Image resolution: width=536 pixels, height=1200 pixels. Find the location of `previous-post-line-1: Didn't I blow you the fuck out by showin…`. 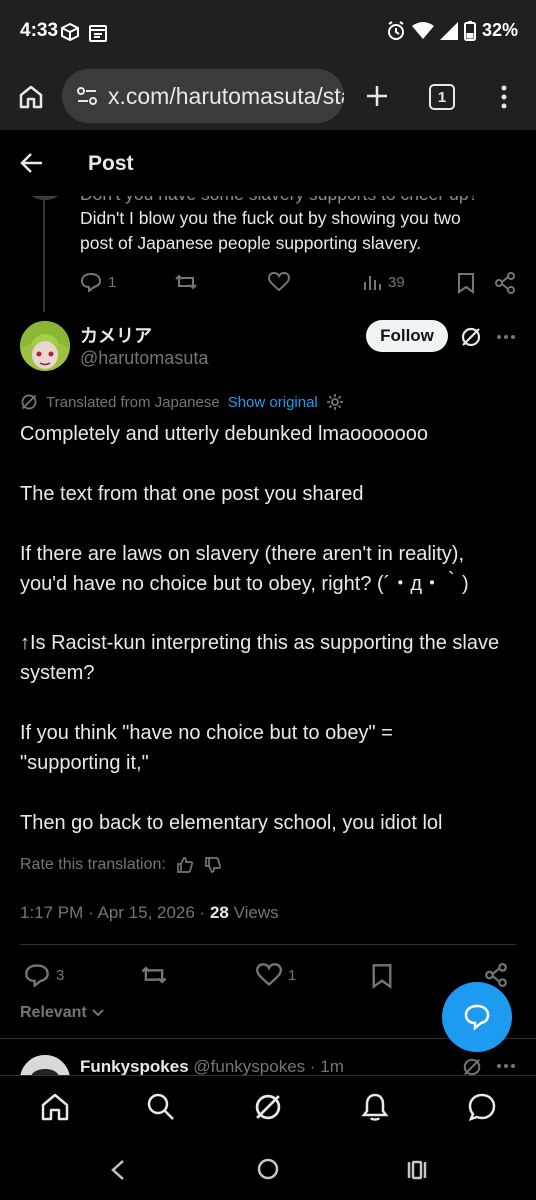

previous-post-line-1: Didn't I blow you the fuck out by showin… is located at coordinates (270, 218).